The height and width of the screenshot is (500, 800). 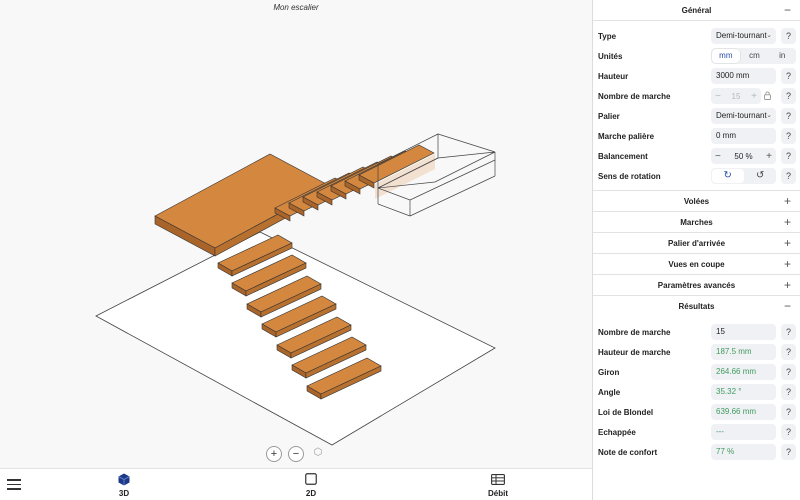 What do you see at coordinates (696, 222) in the screenshot?
I see `section-marches-header: Marches +` at bounding box center [696, 222].